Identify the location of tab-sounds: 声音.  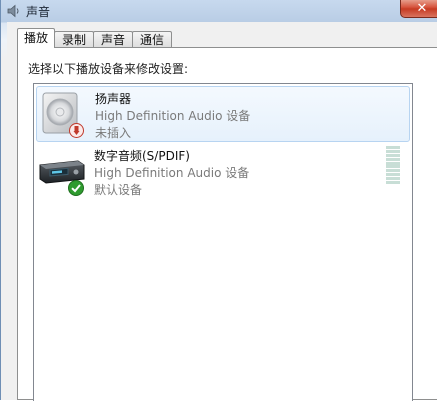
(113, 39).